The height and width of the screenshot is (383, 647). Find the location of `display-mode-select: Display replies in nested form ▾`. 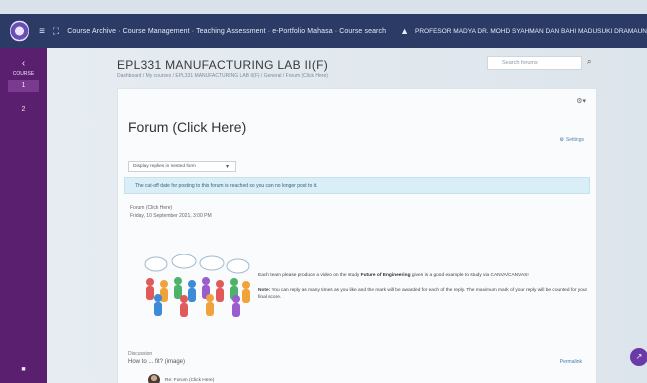

display-mode-select: Display replies in nested form ▾ is located at coordinates (182, 166).